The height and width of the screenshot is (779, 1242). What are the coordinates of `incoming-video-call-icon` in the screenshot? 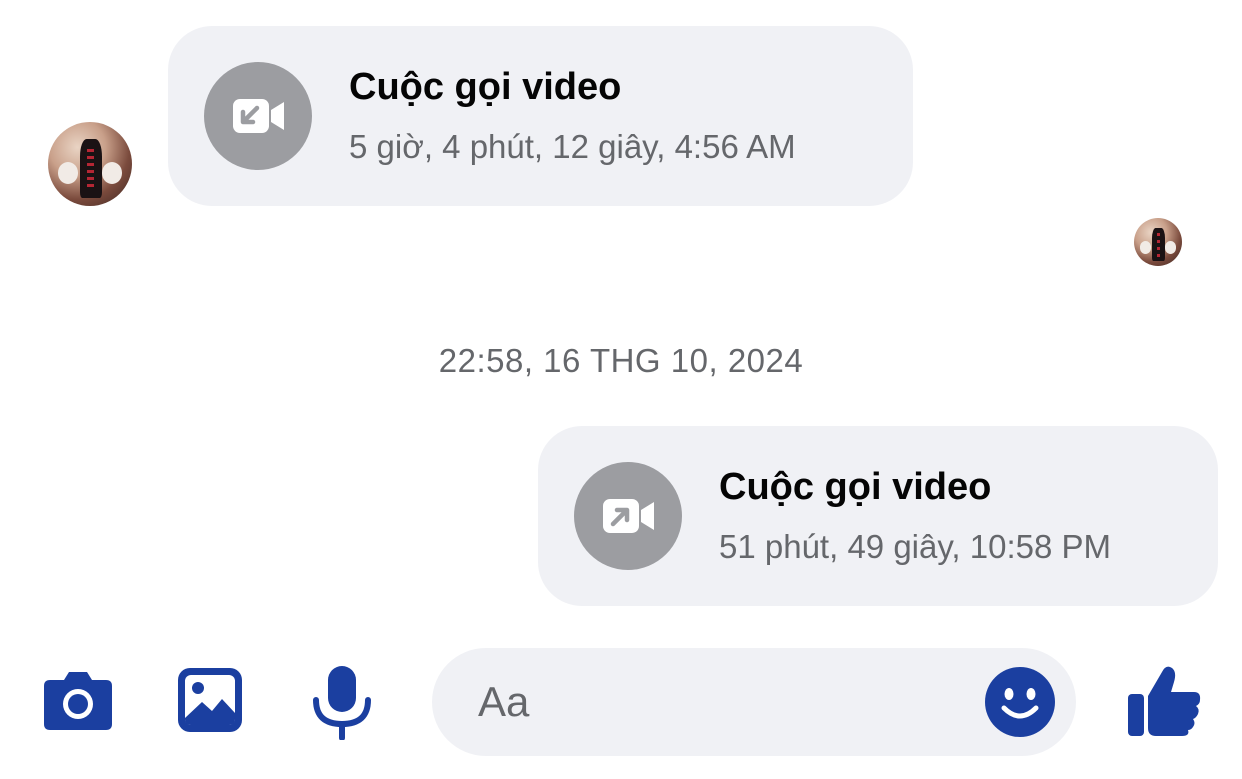 It's located at (258, 116).